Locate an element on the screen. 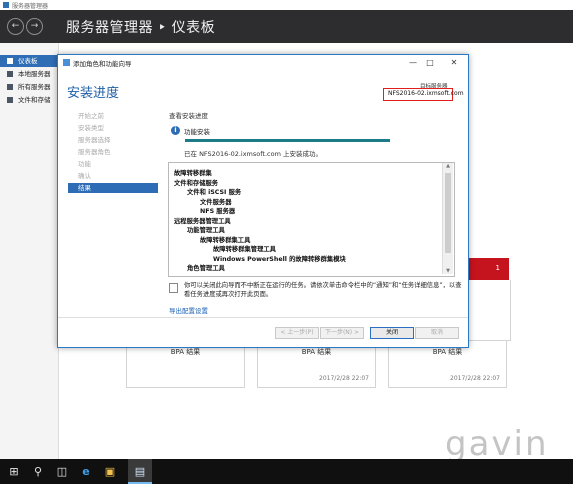  search-icon: ⚲ is located at coordinates (38, 471).